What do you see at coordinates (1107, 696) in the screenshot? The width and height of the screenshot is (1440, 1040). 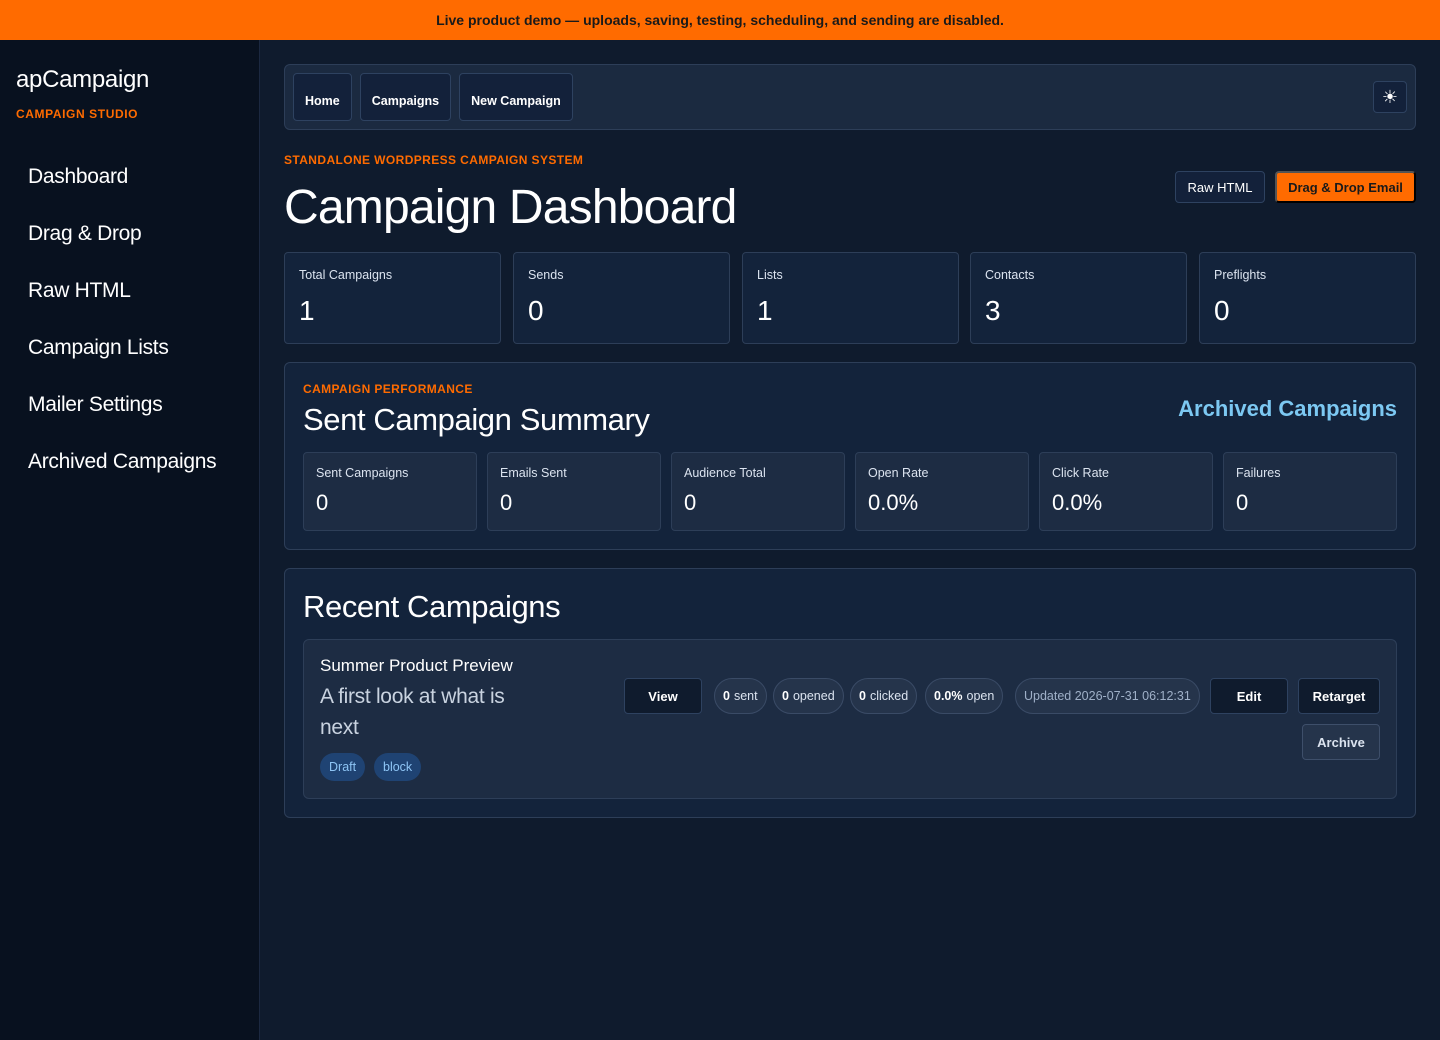 I see `updated-timestamp: Updated 2026-07-31 06:12:31` at bounding box center [1107, 696].